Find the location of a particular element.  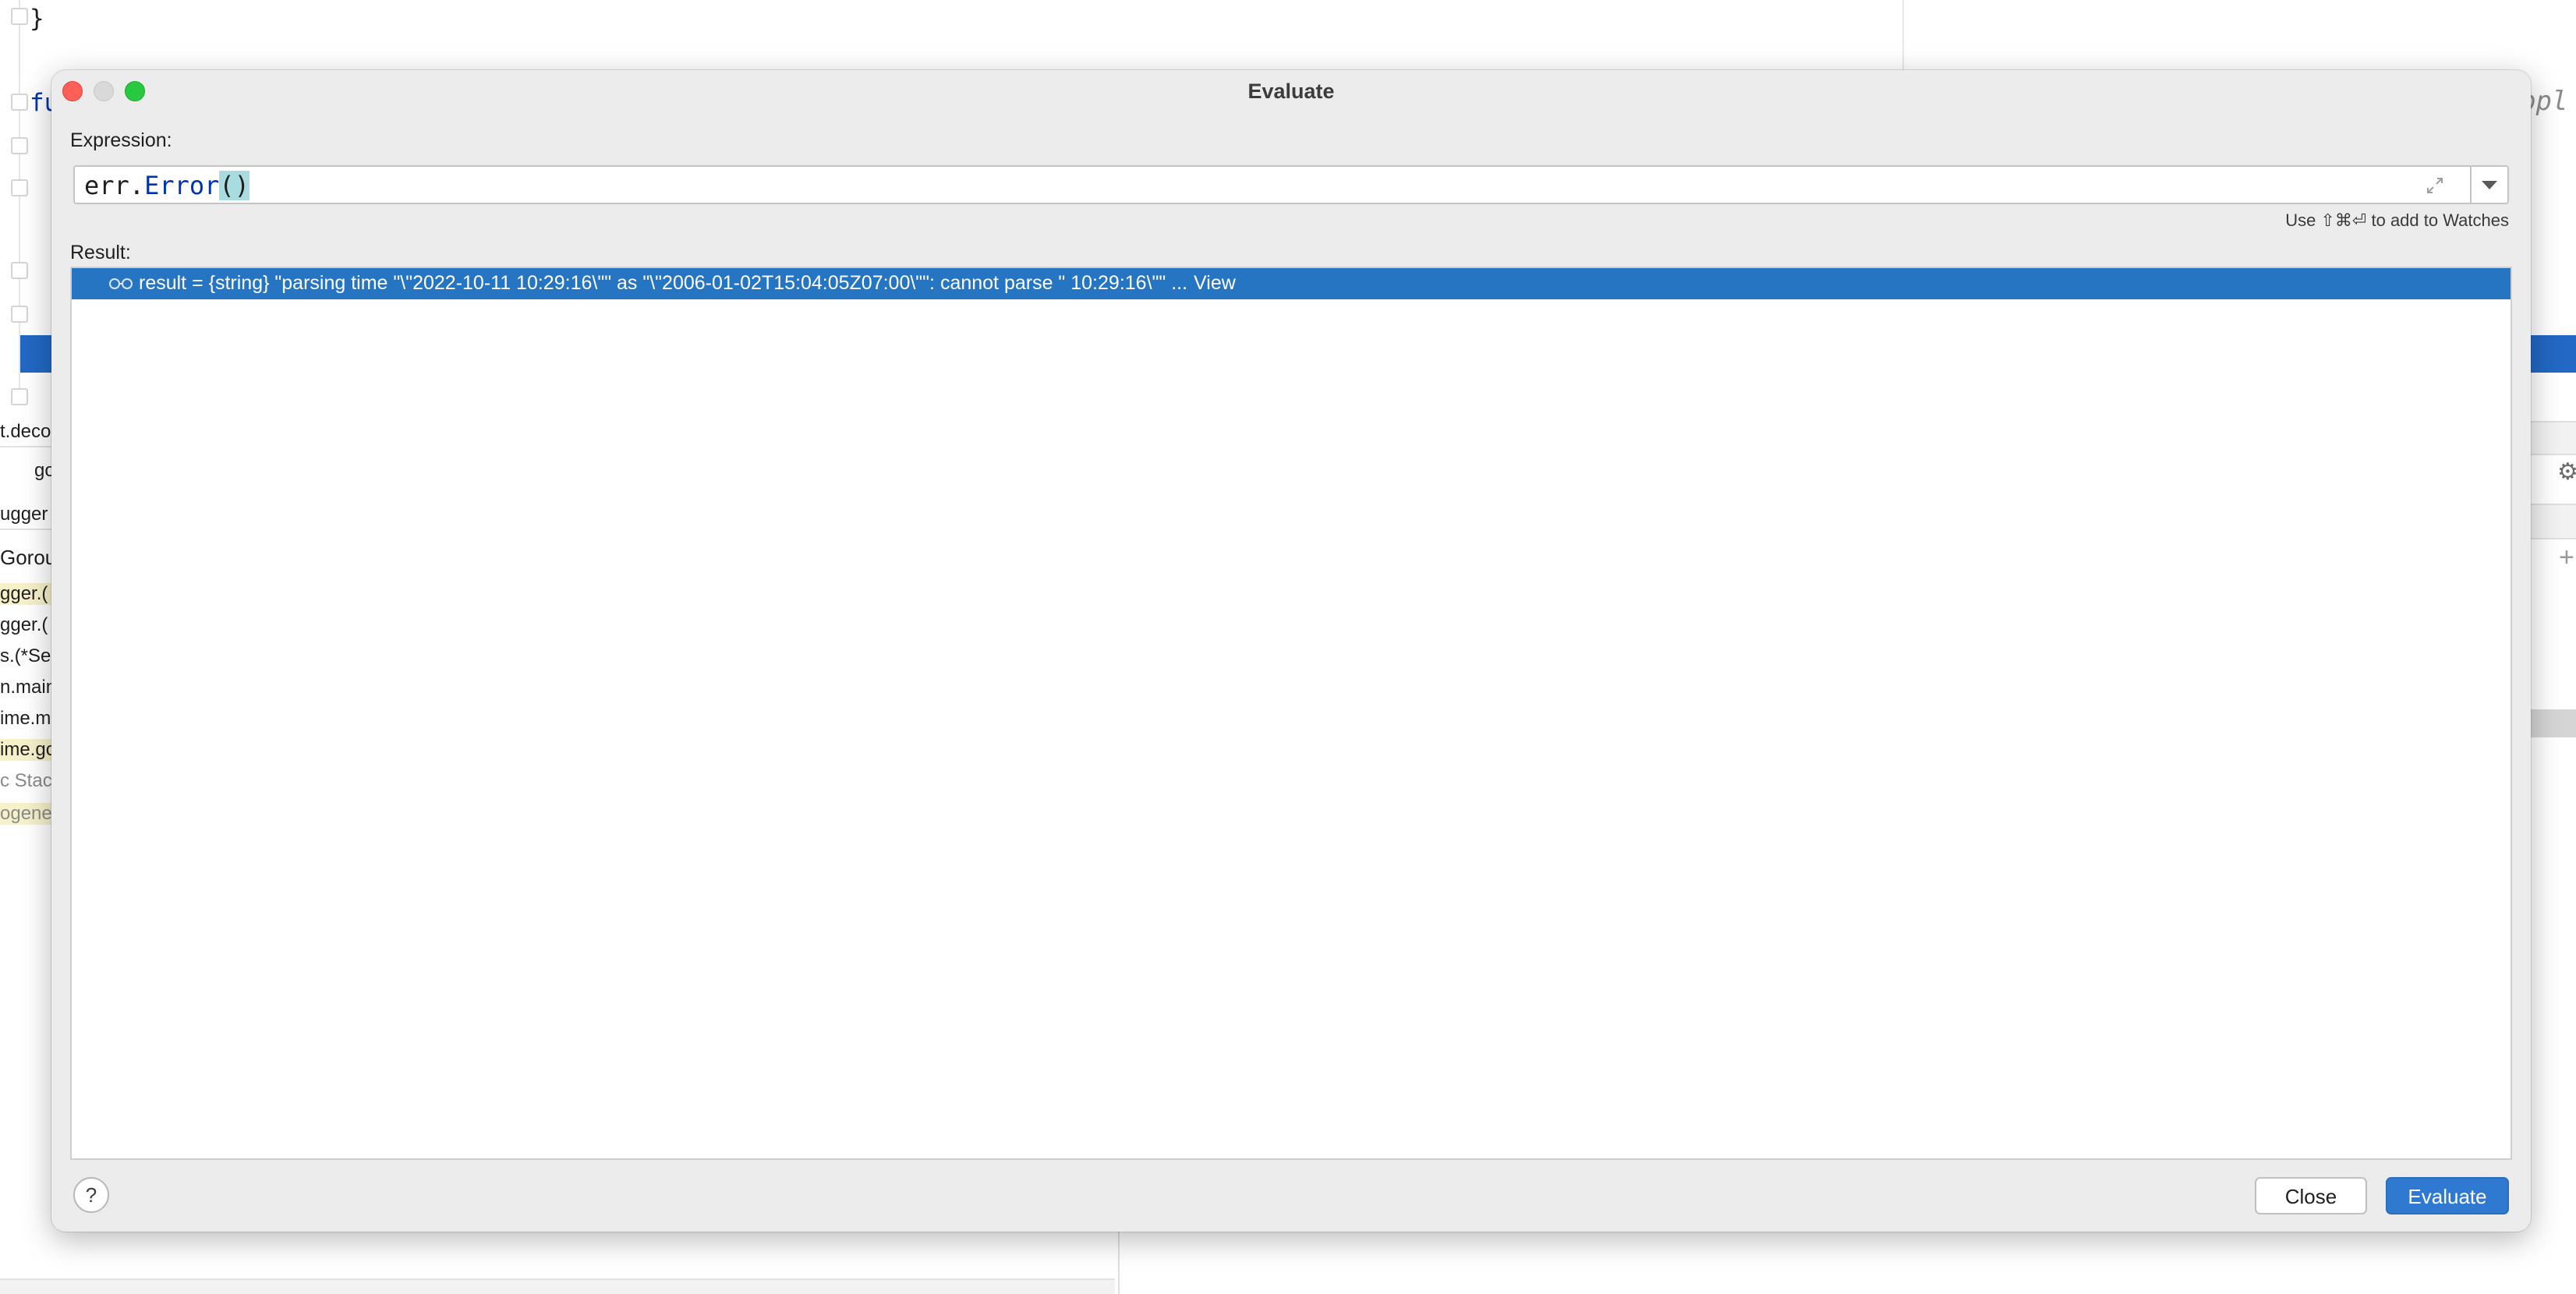

debugger-tab: ugger is located at coordinates (25, 514).